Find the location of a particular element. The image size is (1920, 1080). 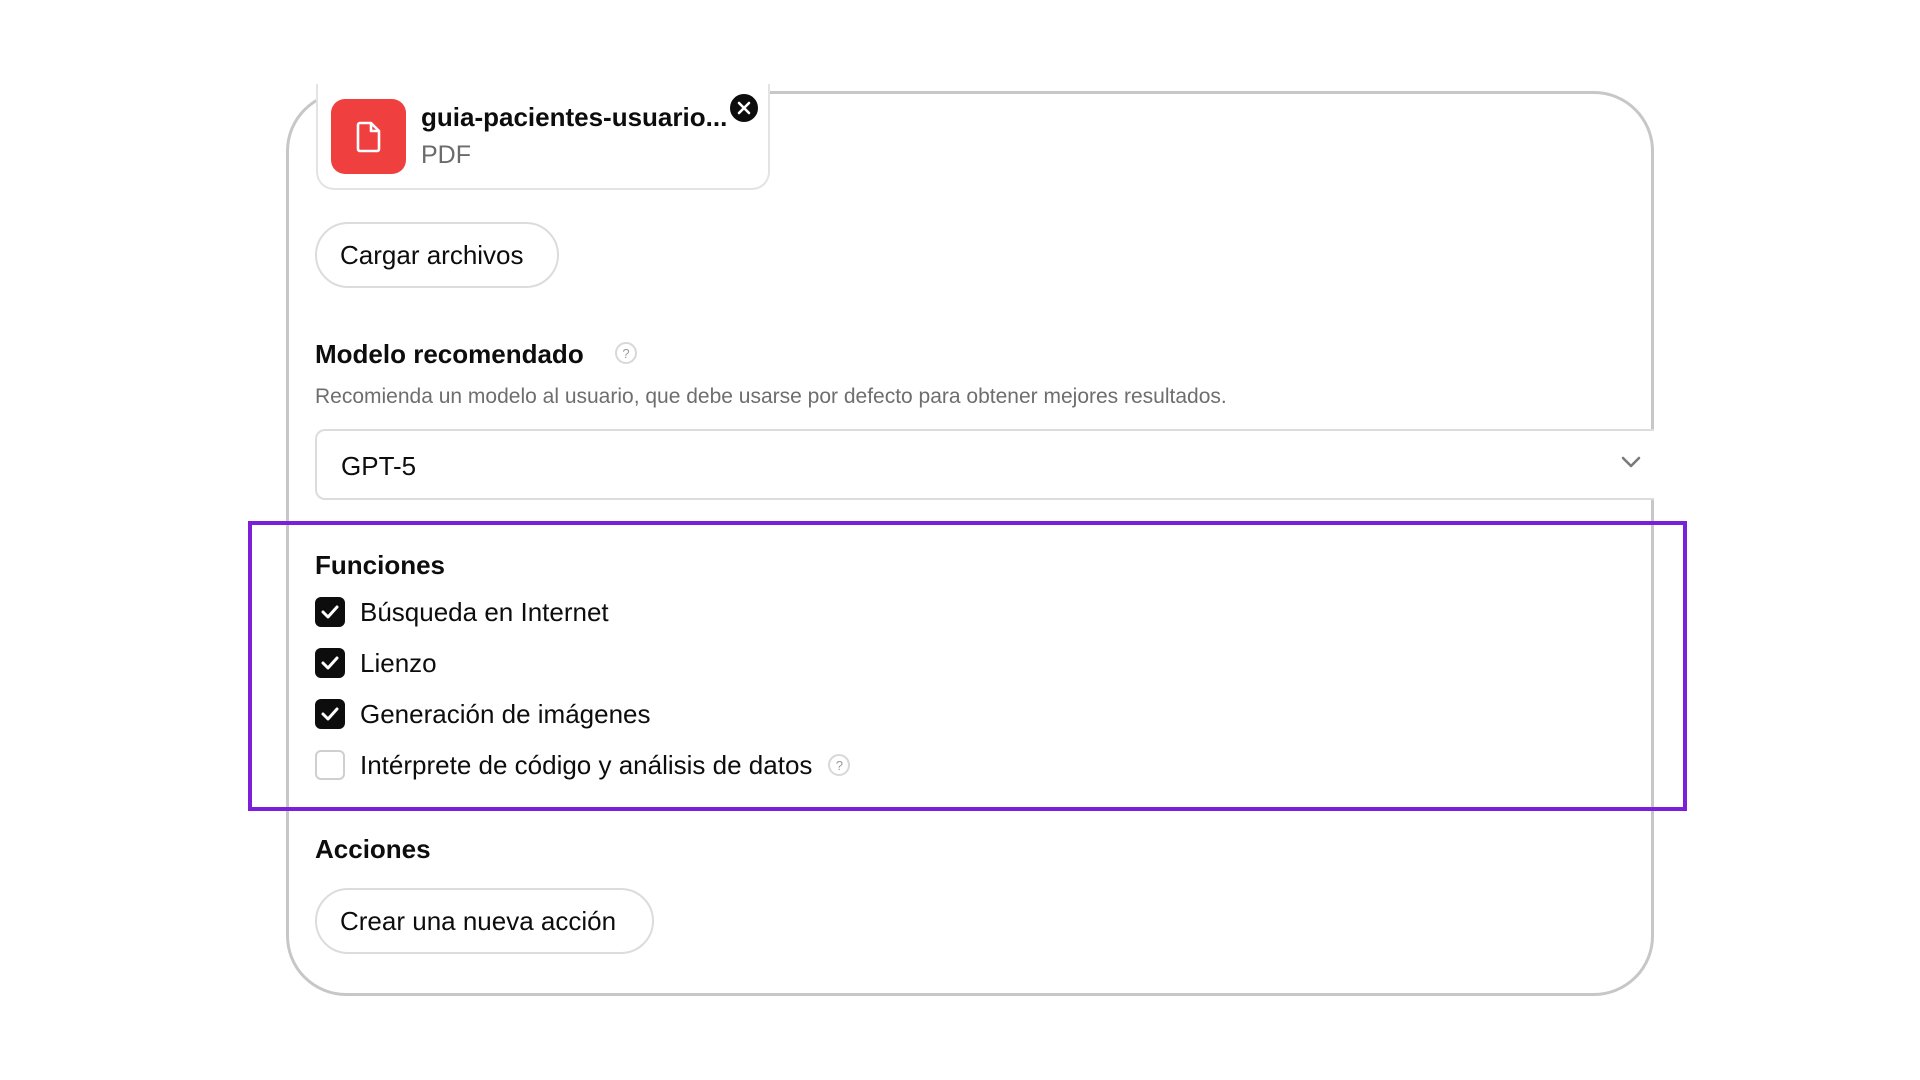

recommended-model-title: Modelo recomendado is located at coordinates (449, 354).